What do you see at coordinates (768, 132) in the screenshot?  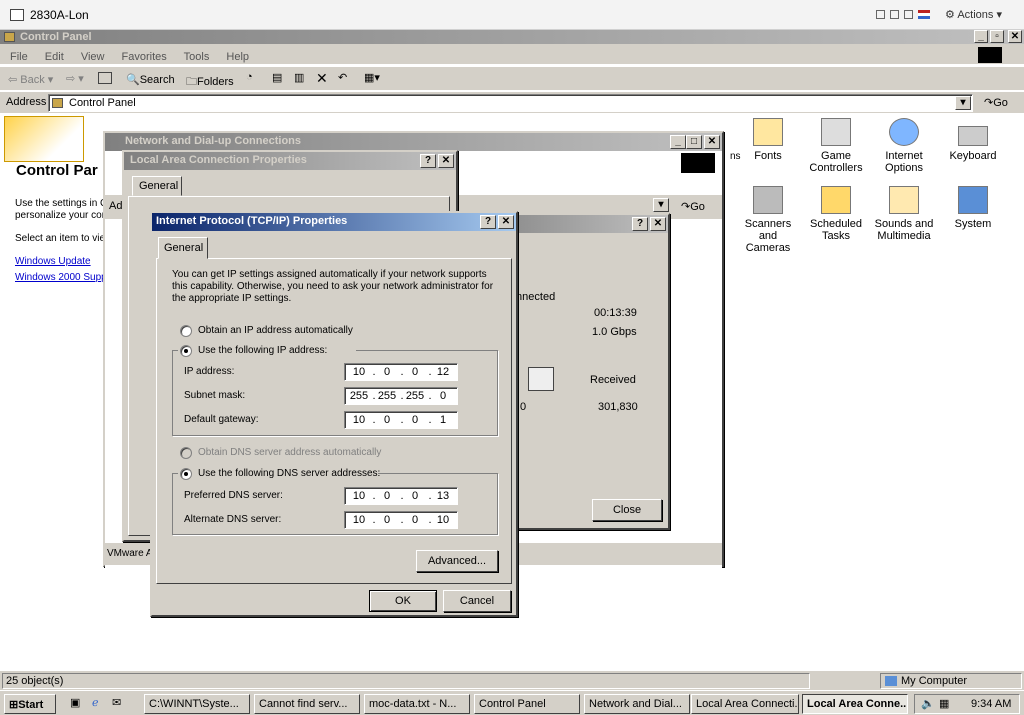 I see `fonts-icon` at bounding box center [768, 132].